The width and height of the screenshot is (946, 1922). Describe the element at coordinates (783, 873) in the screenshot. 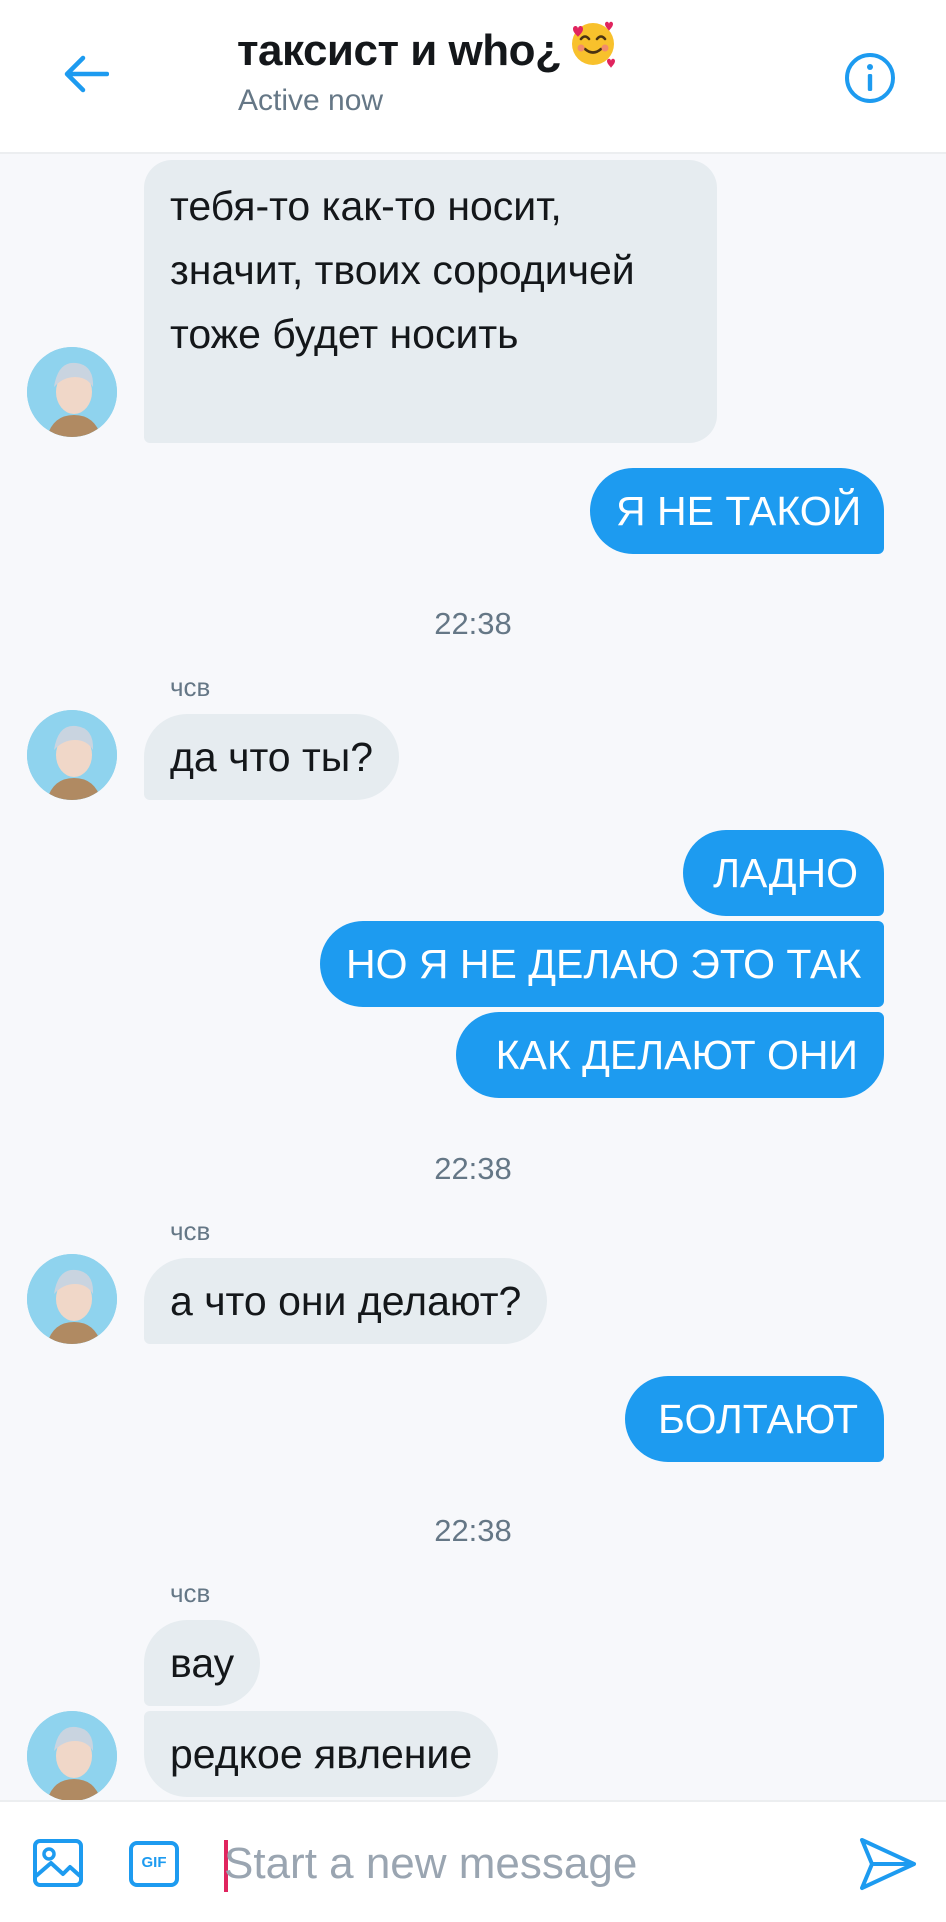

I see `outgoing-message: ЛАДНО` at that location.